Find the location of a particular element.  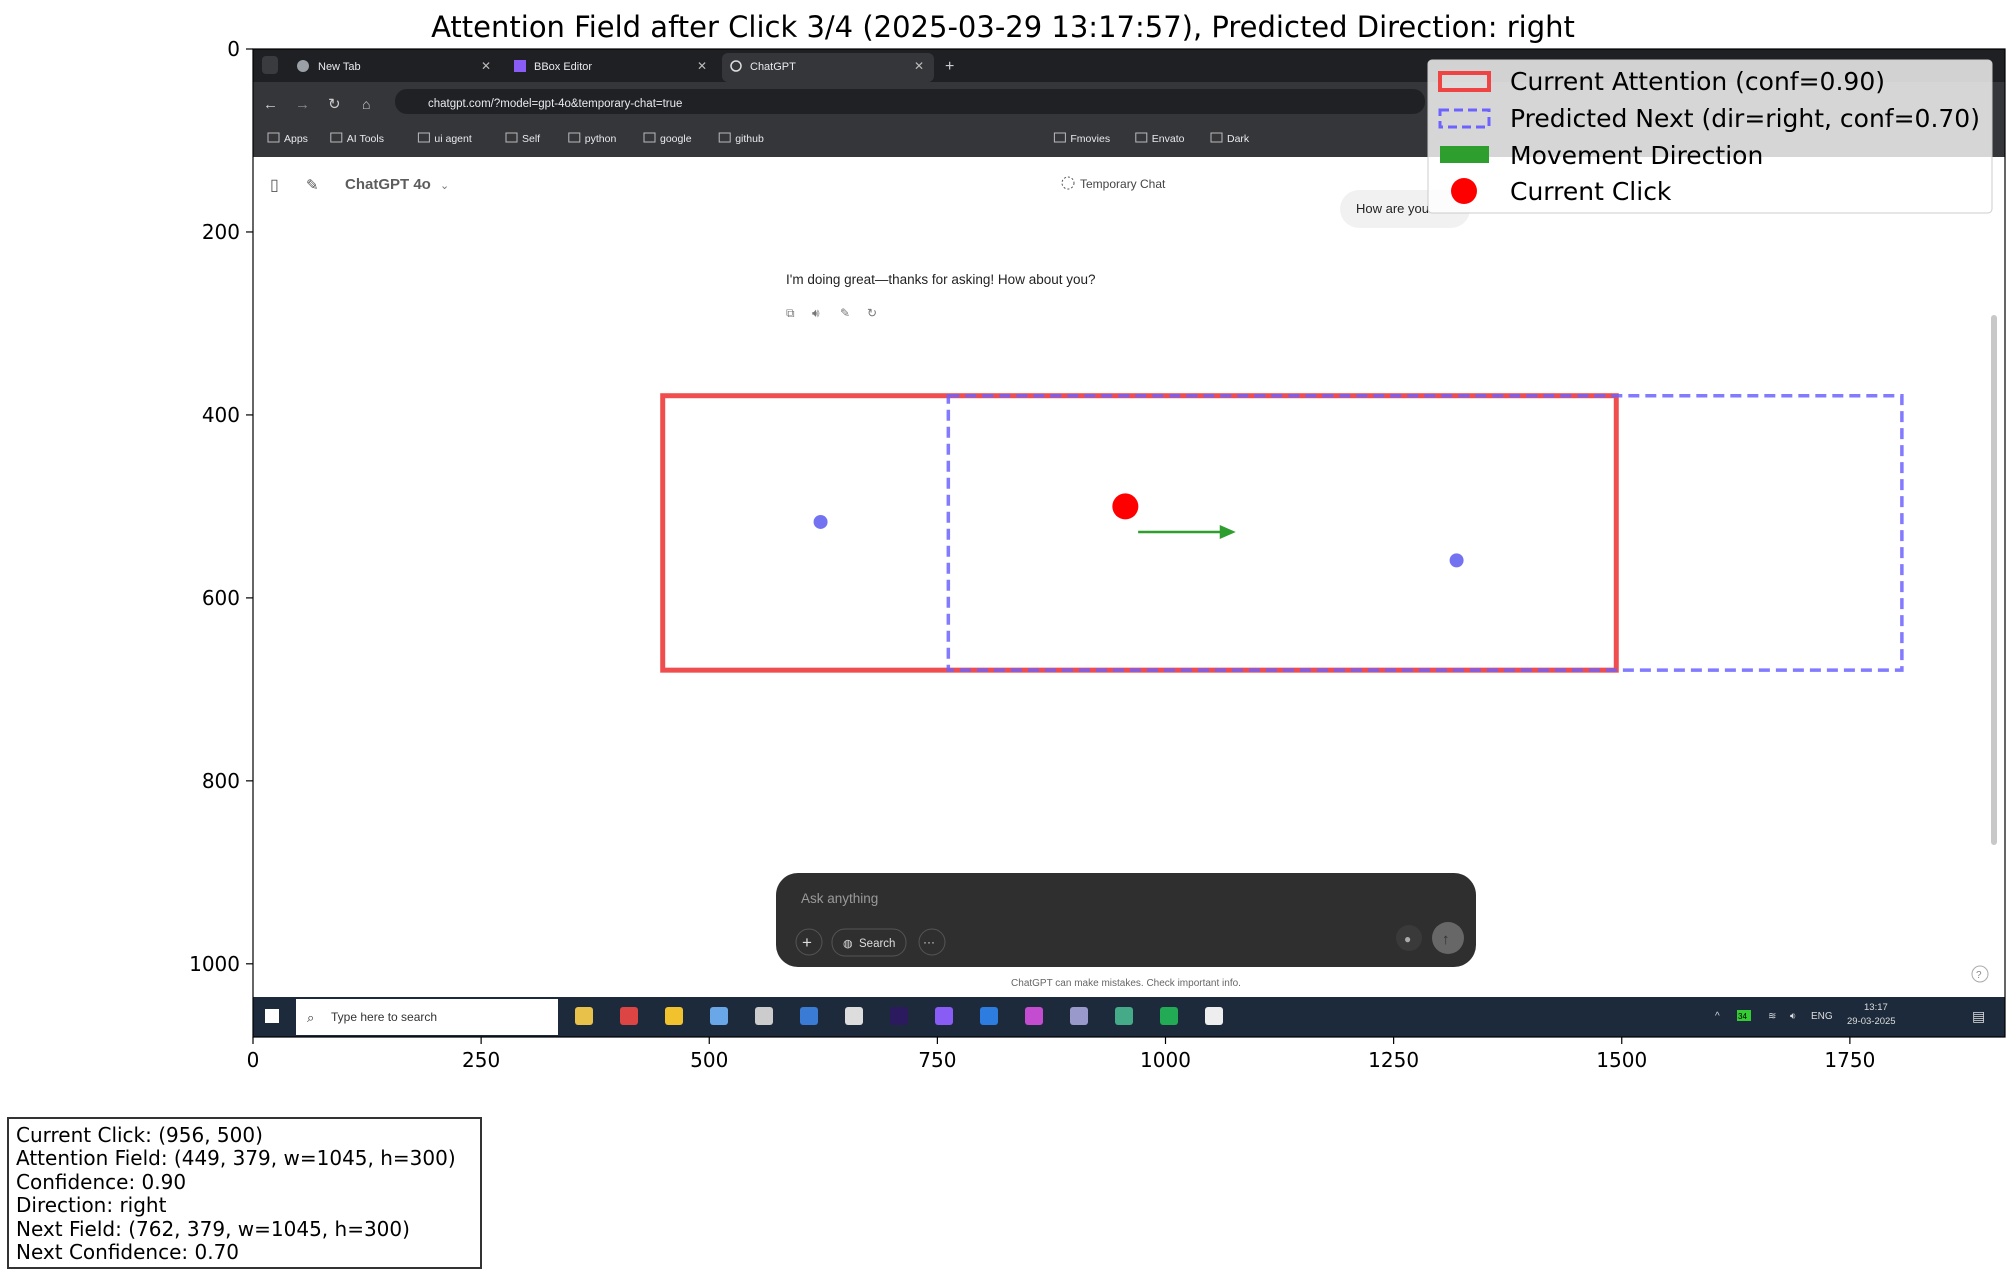

current-click-point is located at coordinates (1125, 506).